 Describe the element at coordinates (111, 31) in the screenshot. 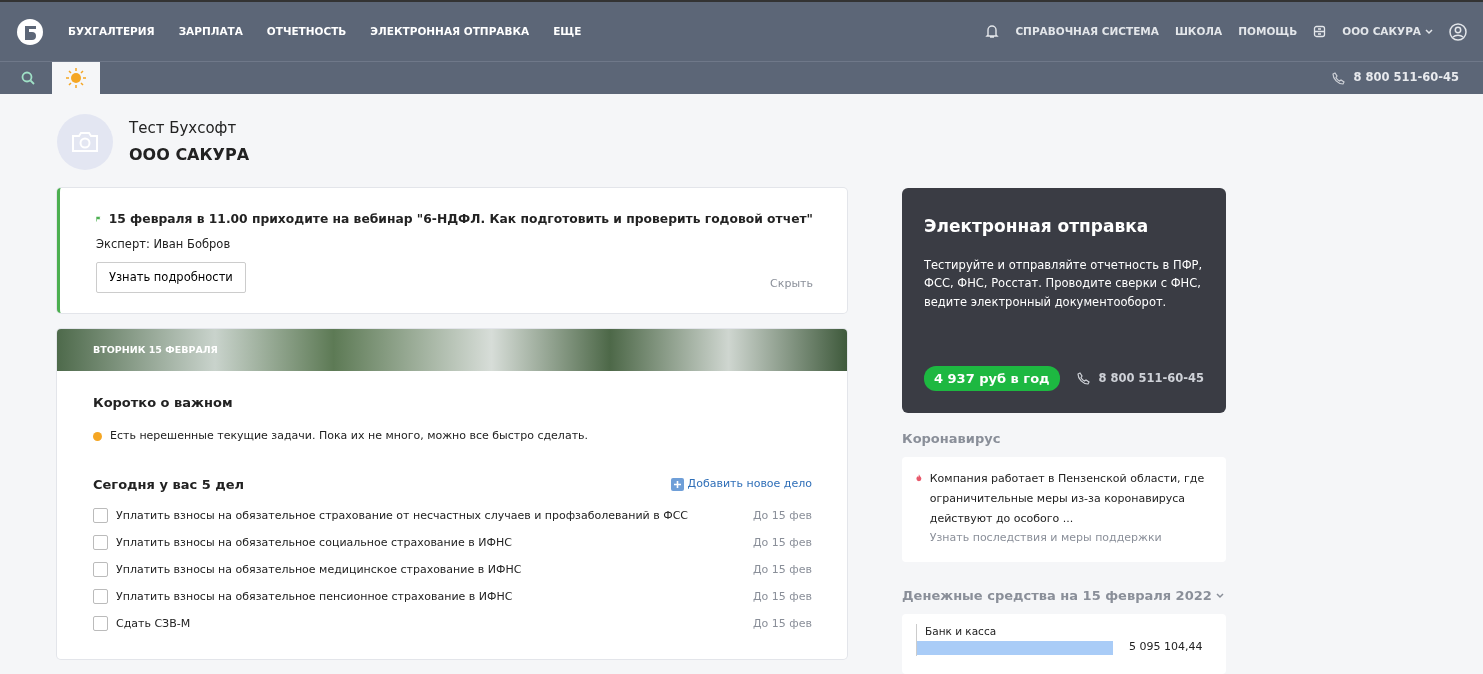

I see `nav-link: БУХГАЛТЕРИЯ` at that location.